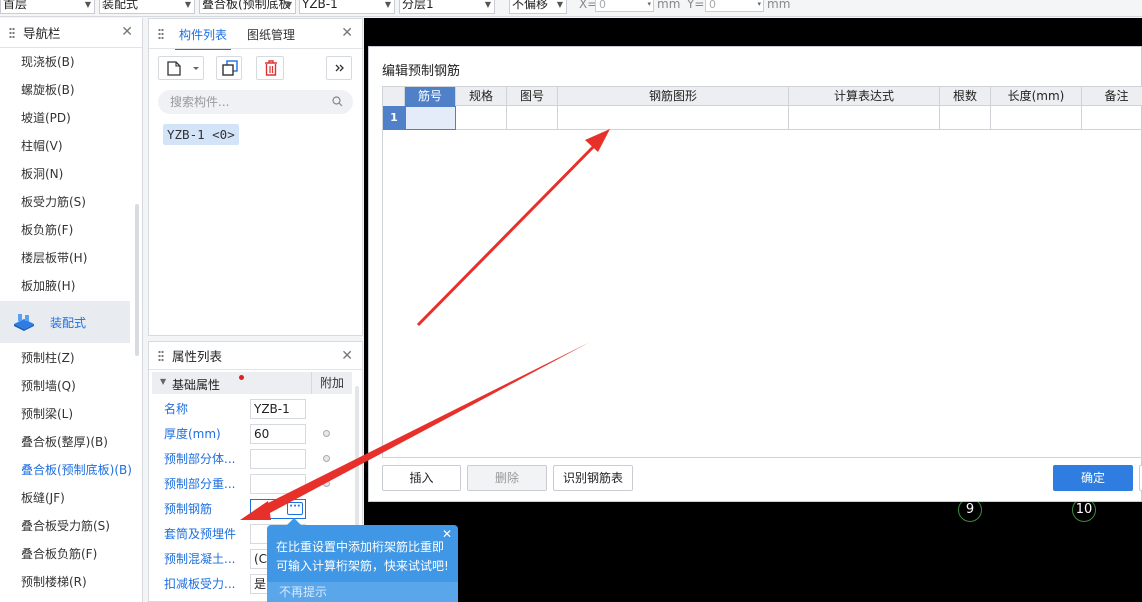 The image size is (1142, 602). I want to click on new-component-button, so click(181, 68).